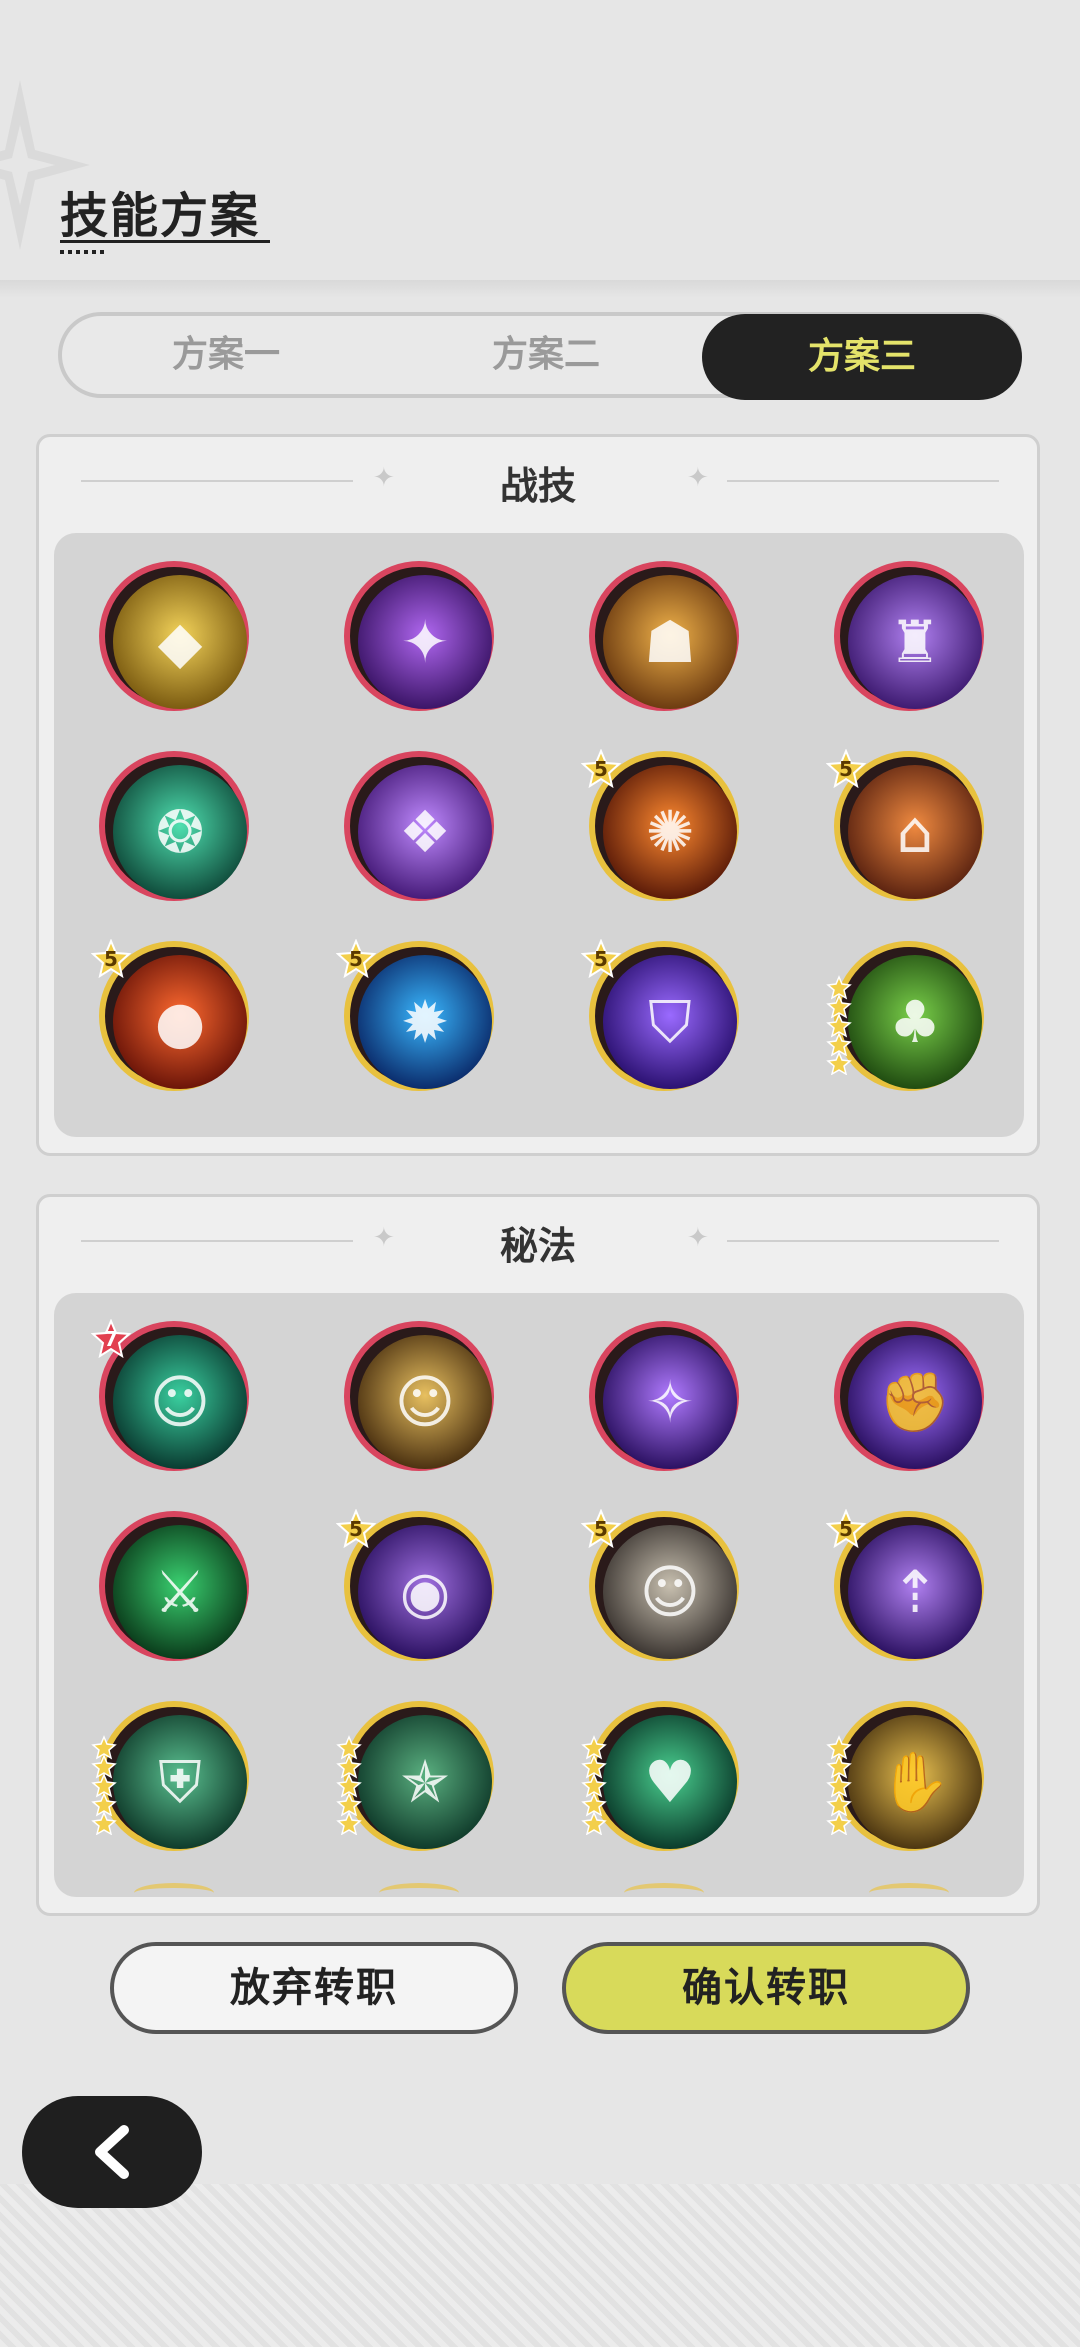 The width and height of the screenshot is (1080, 2347). What do you see at coordinates (766, 1988) in the screenshot?
I see `confirm-job-change-button: 确认转职` at bounding box center [766, 1988].